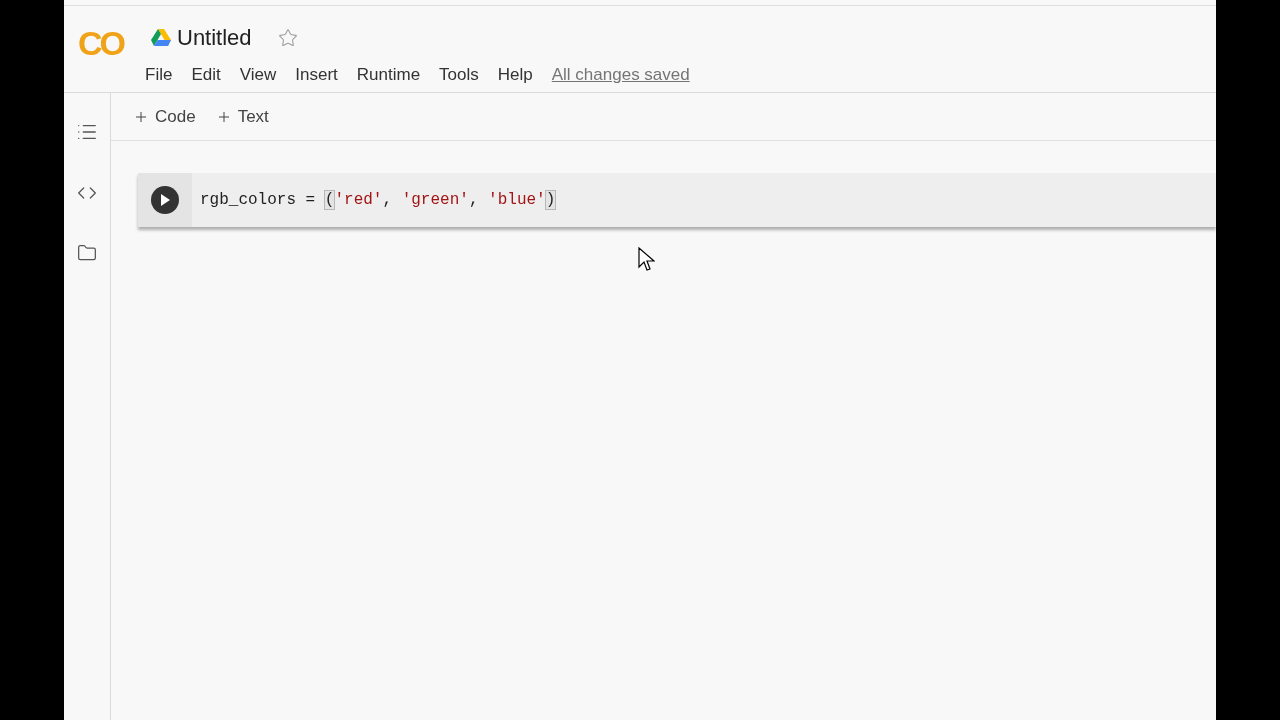  I want to click on menu-item: Edit, so click(206, 75).